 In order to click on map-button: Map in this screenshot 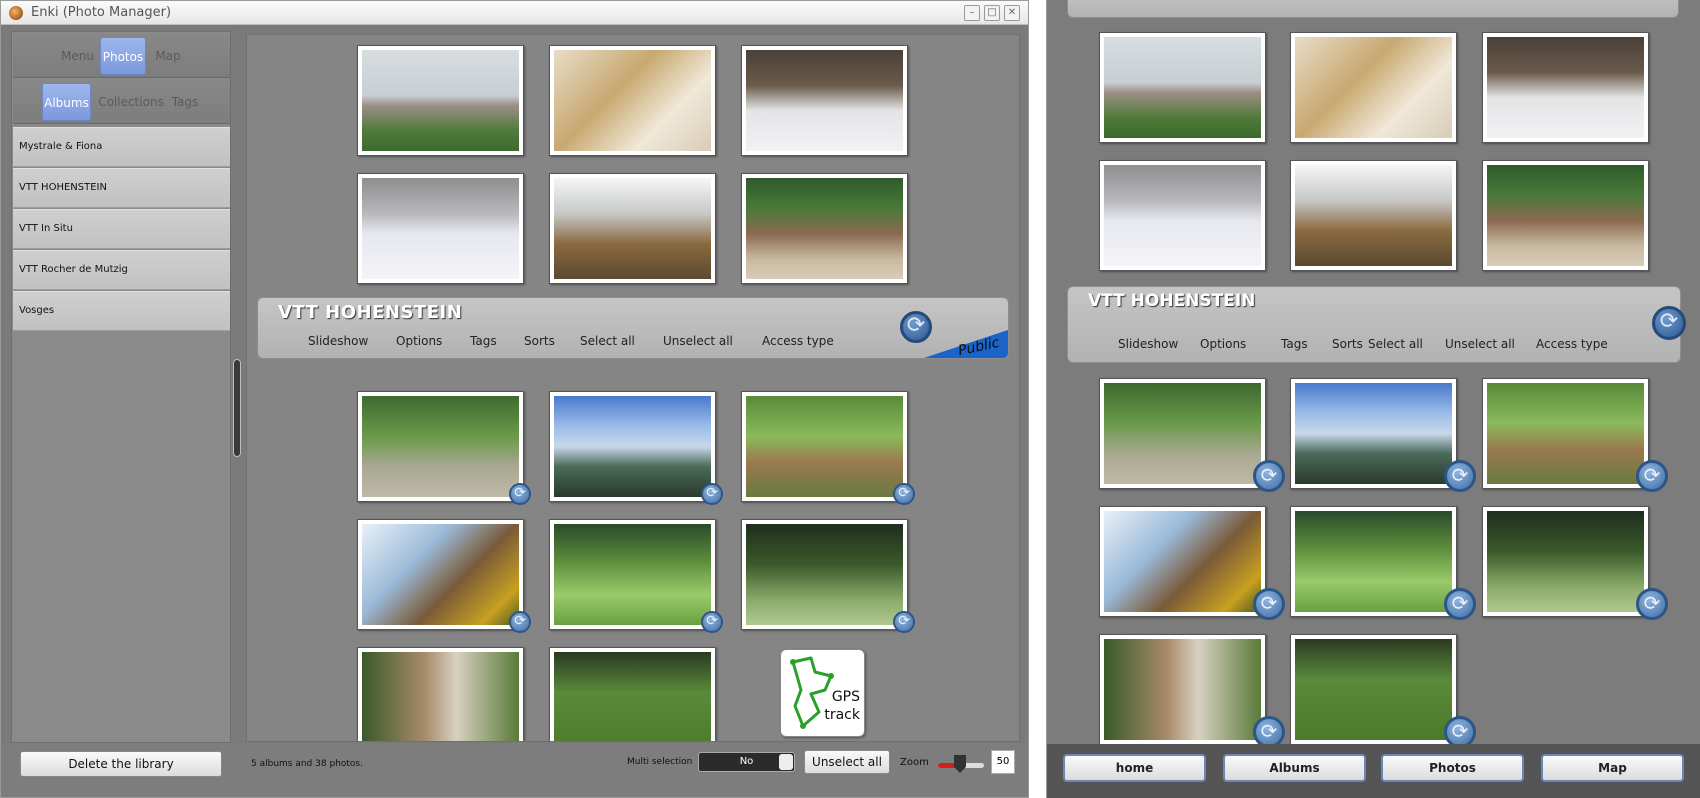, I will do `click(1612, 768)`.